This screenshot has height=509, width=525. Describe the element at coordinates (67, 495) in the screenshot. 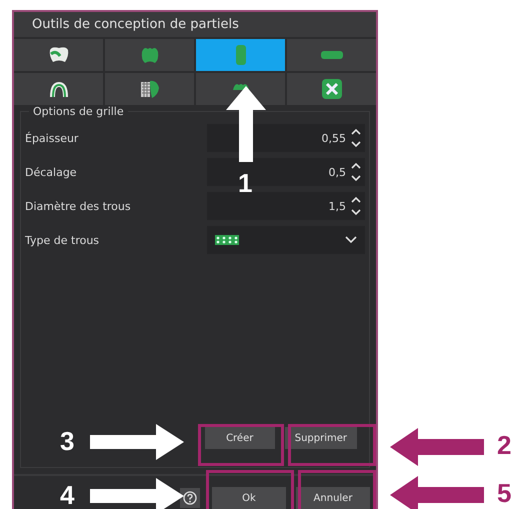

I see `callout-number: 4` at that location.